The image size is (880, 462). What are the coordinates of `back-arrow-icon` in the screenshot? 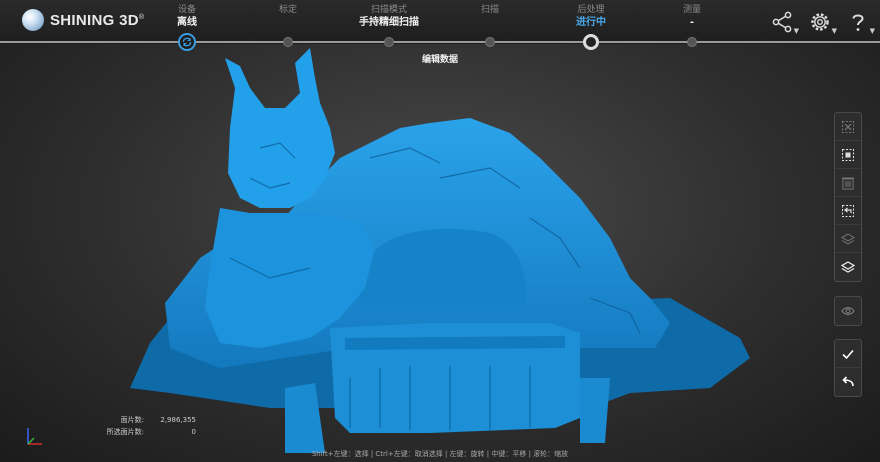 It's located at (848, 381).